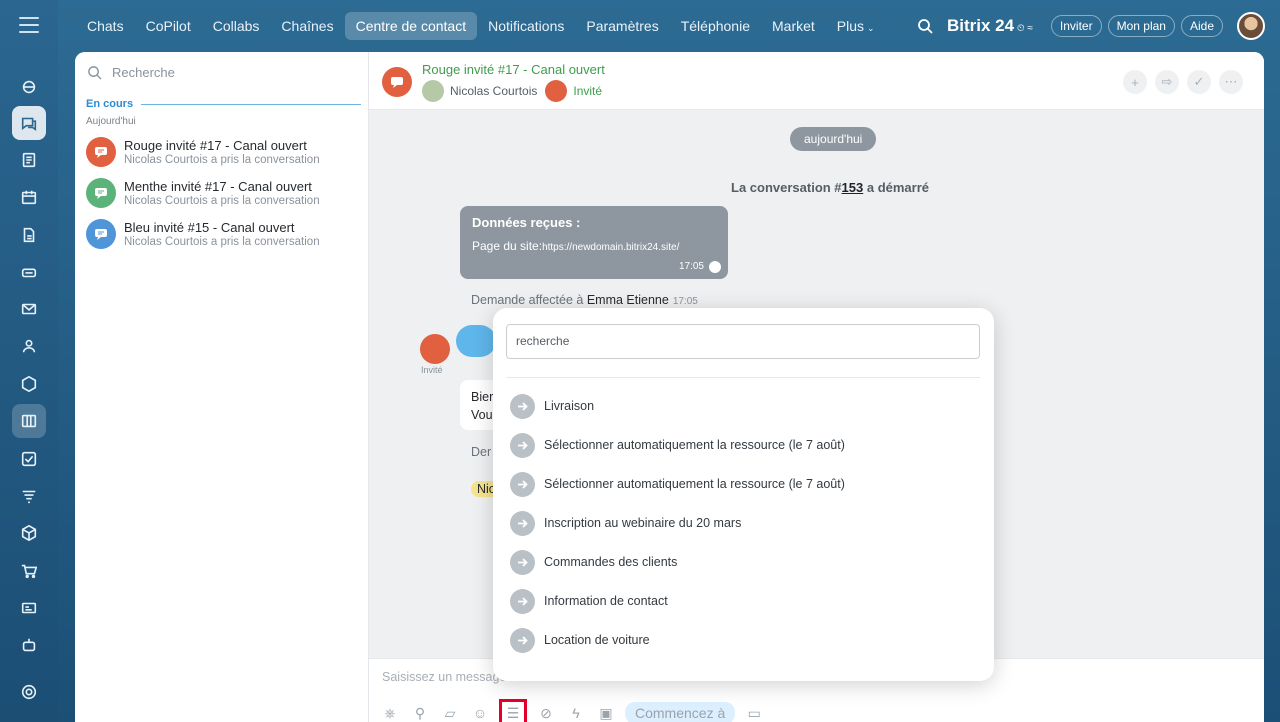  Describe the element at coordinates (168, 26) in the screenshot. I see `tab-copilot: CoPilot` at that location.